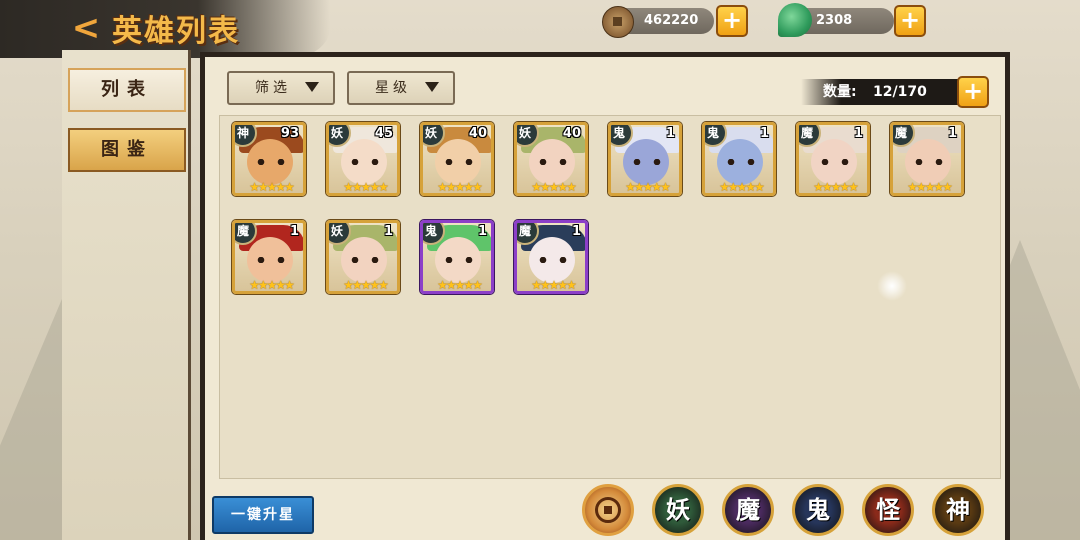 Image resolution: width=1080 pixels, height=540 pixels. I want to click on all-factions-icon, so click(608, 510).